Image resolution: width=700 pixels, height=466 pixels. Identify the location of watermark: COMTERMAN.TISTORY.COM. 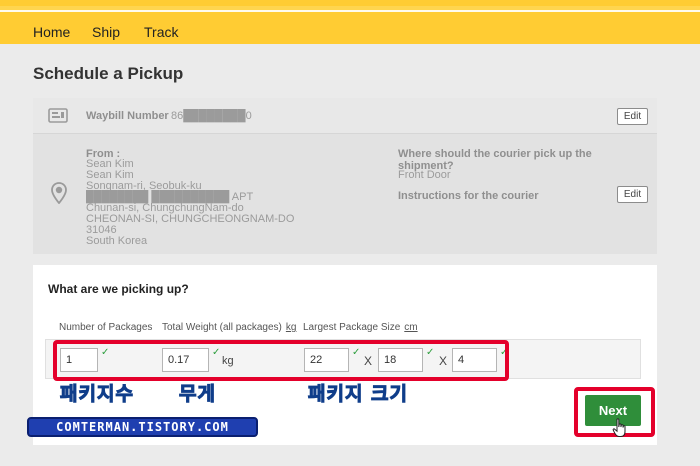
(142, 427).